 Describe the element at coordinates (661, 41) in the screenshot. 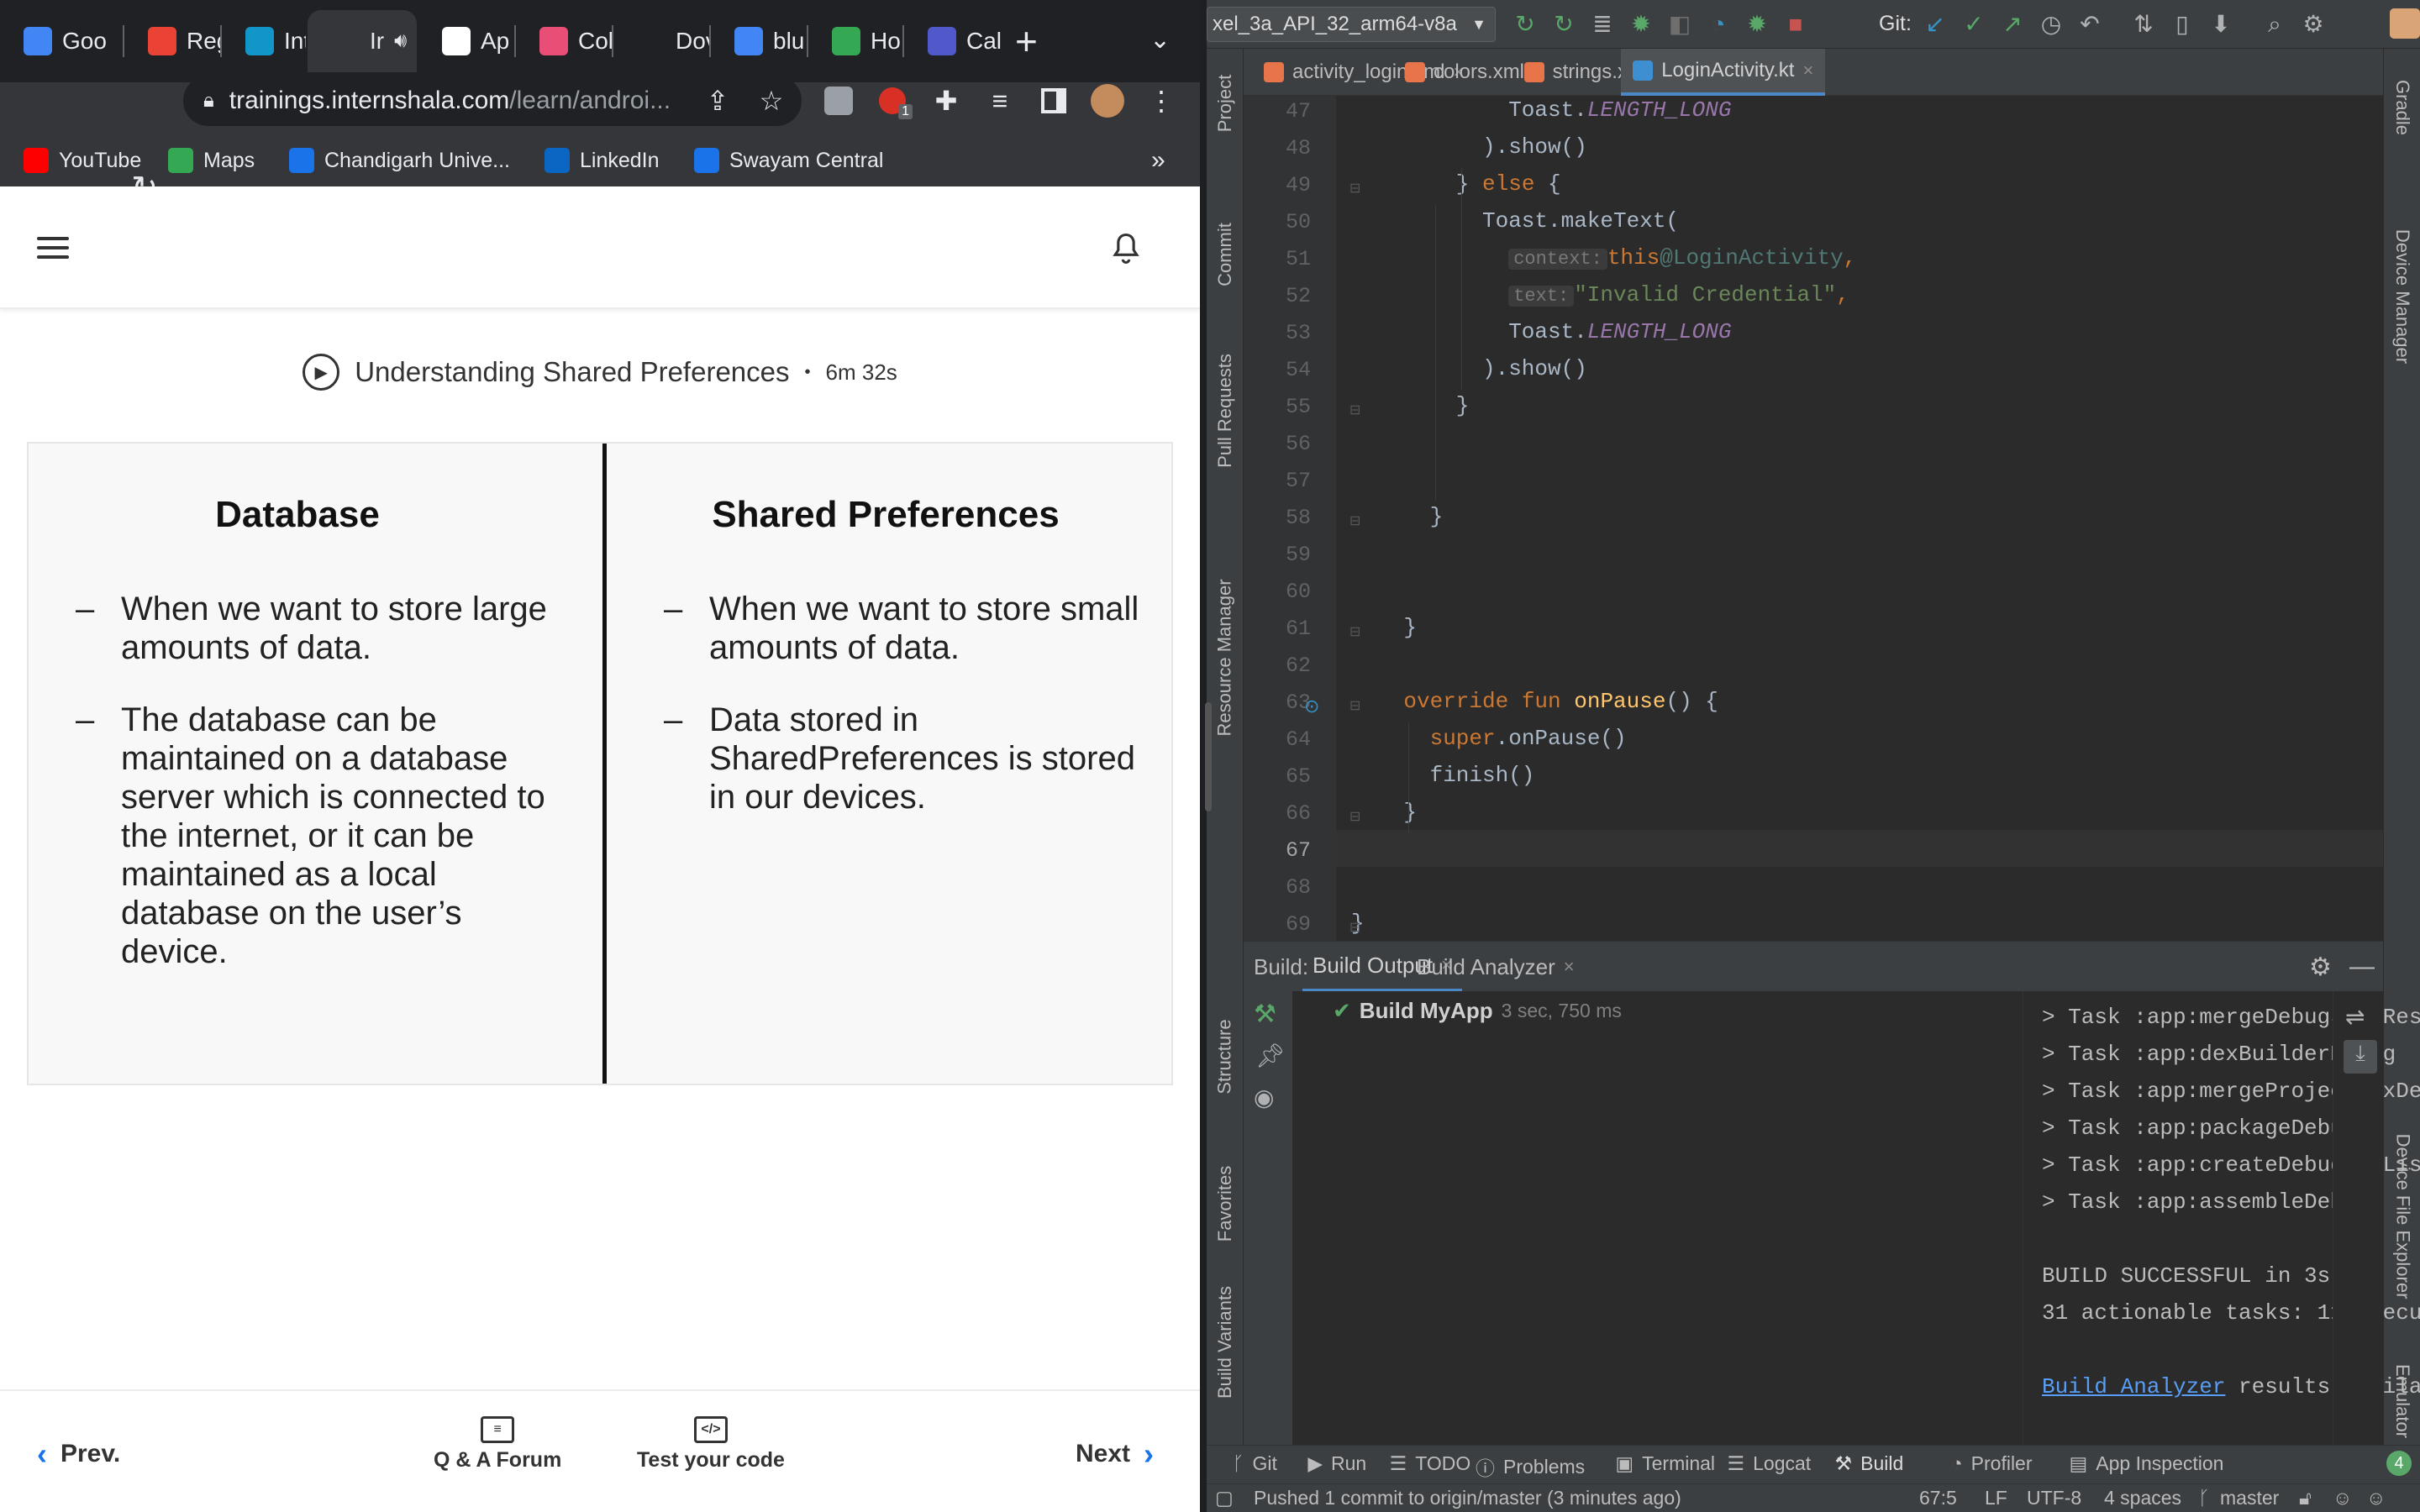

I see `browser-tab: Dov` at that location.